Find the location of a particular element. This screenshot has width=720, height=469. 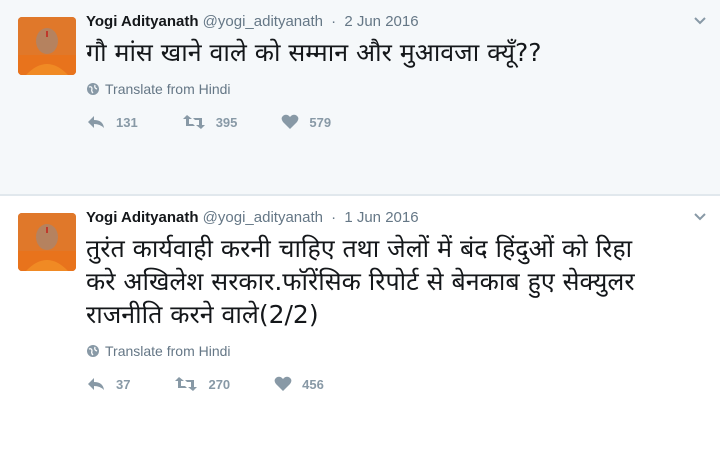

retweet-button: 395 is located at coordinates (210, 122).